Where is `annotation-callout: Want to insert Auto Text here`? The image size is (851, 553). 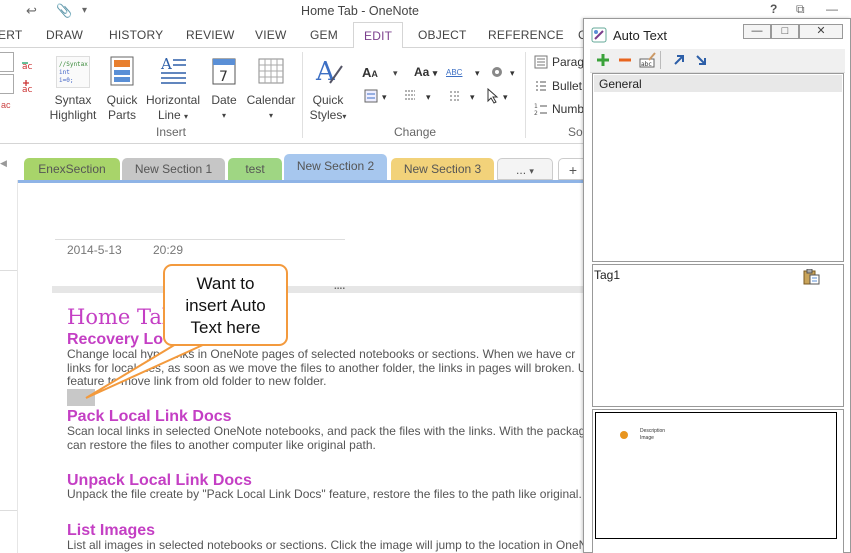
annotation-callout: Want to insert Auto Text here is located at coordinates (225, 305).